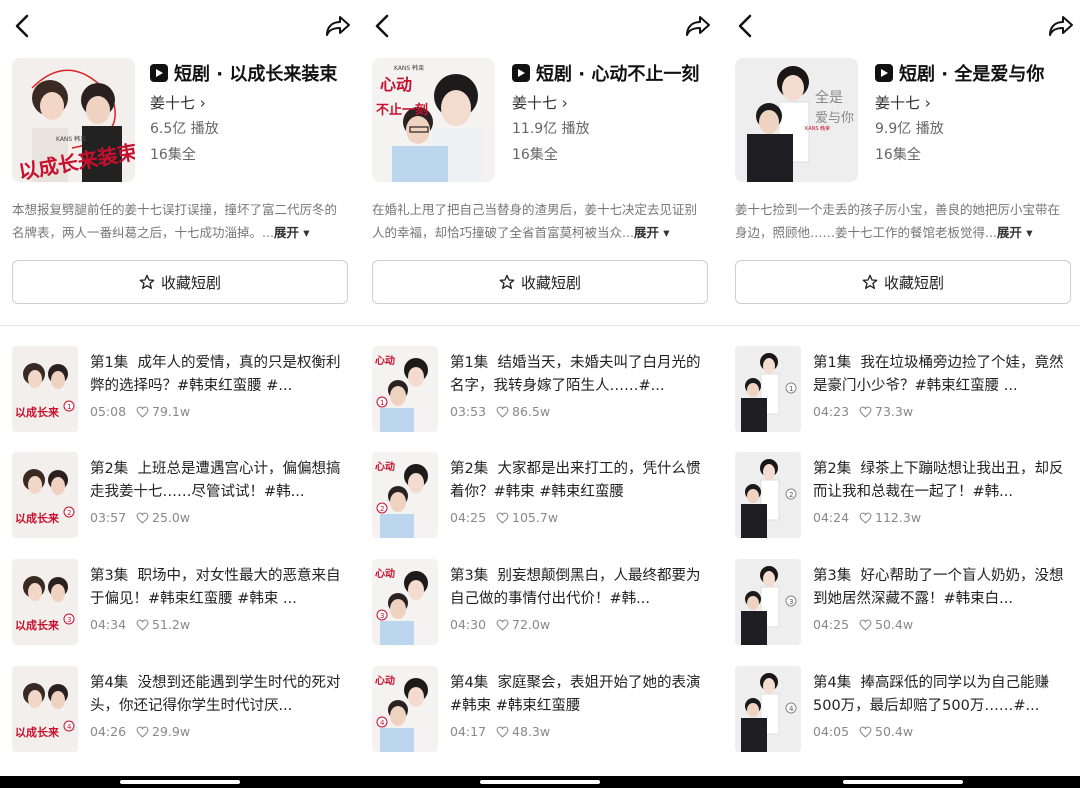 The height and width of the screenshot is (788, 1080). I want to click on episode-number: 第1集, so click(832, 363).